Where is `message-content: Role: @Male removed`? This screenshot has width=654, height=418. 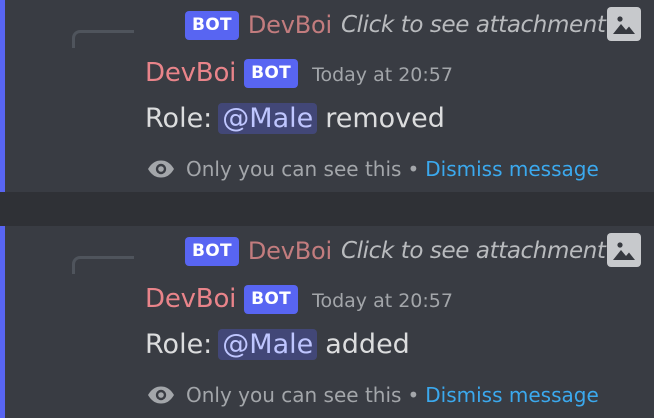 message-content: Role: @Male removed is located at coordinates (295, 118).